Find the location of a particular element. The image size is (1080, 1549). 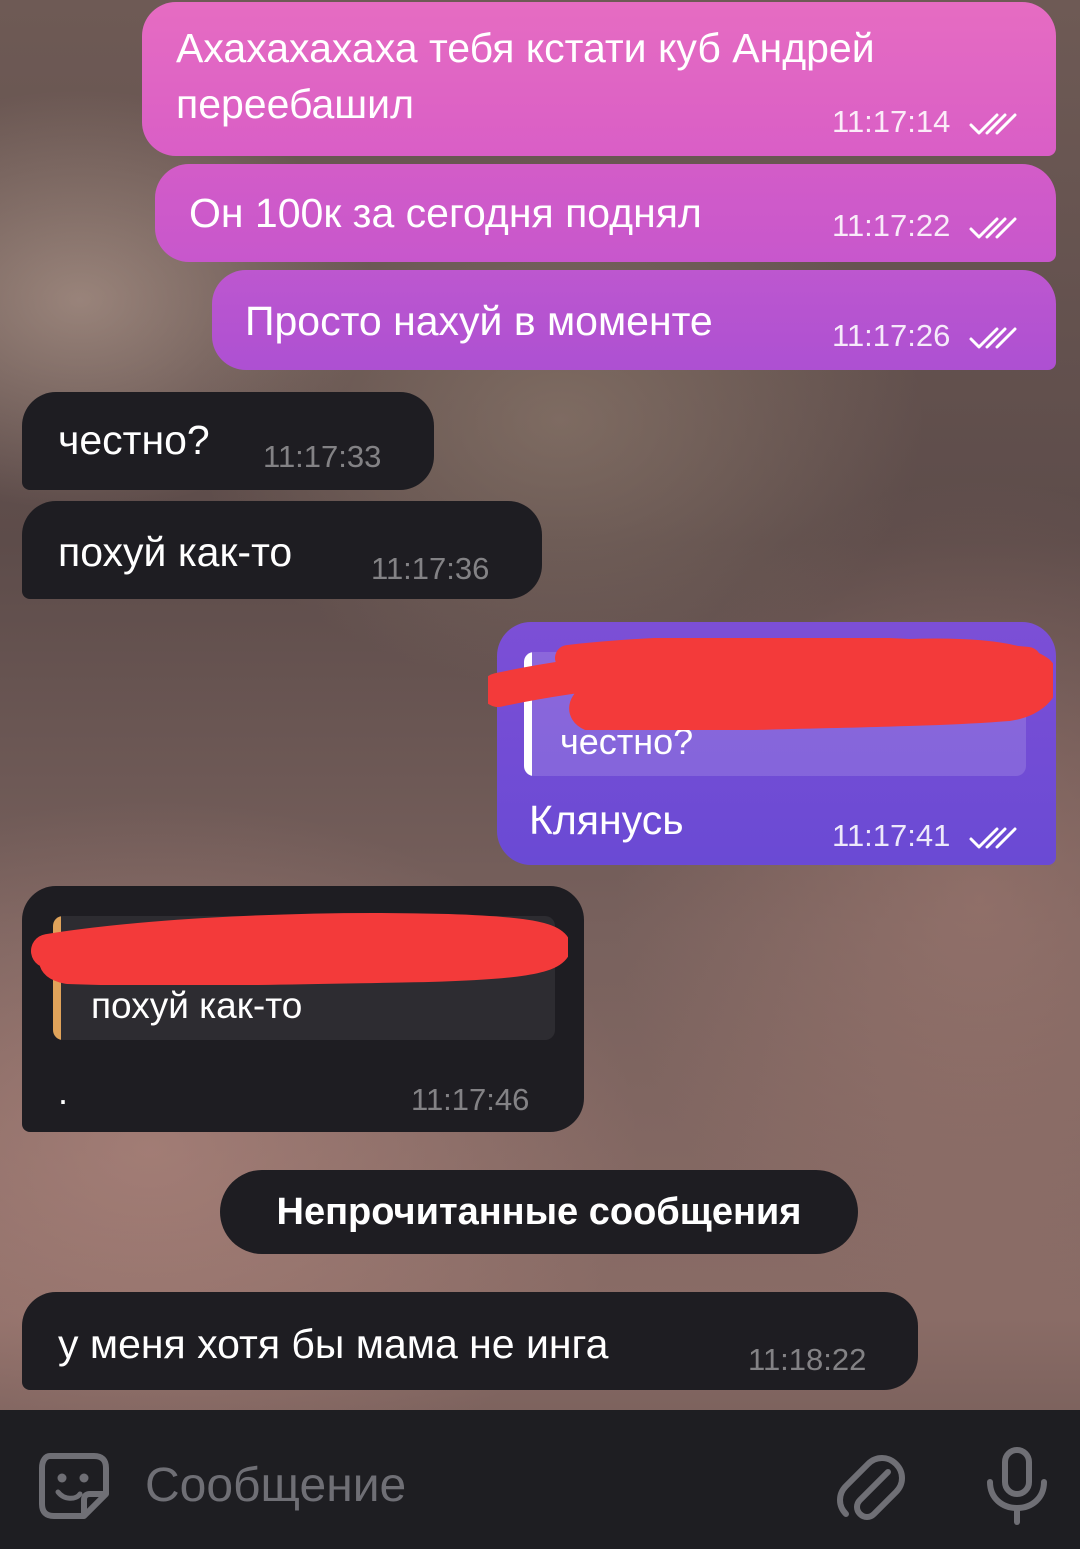

message-meta: 11:17:14 is located at coordinates (925, 122).